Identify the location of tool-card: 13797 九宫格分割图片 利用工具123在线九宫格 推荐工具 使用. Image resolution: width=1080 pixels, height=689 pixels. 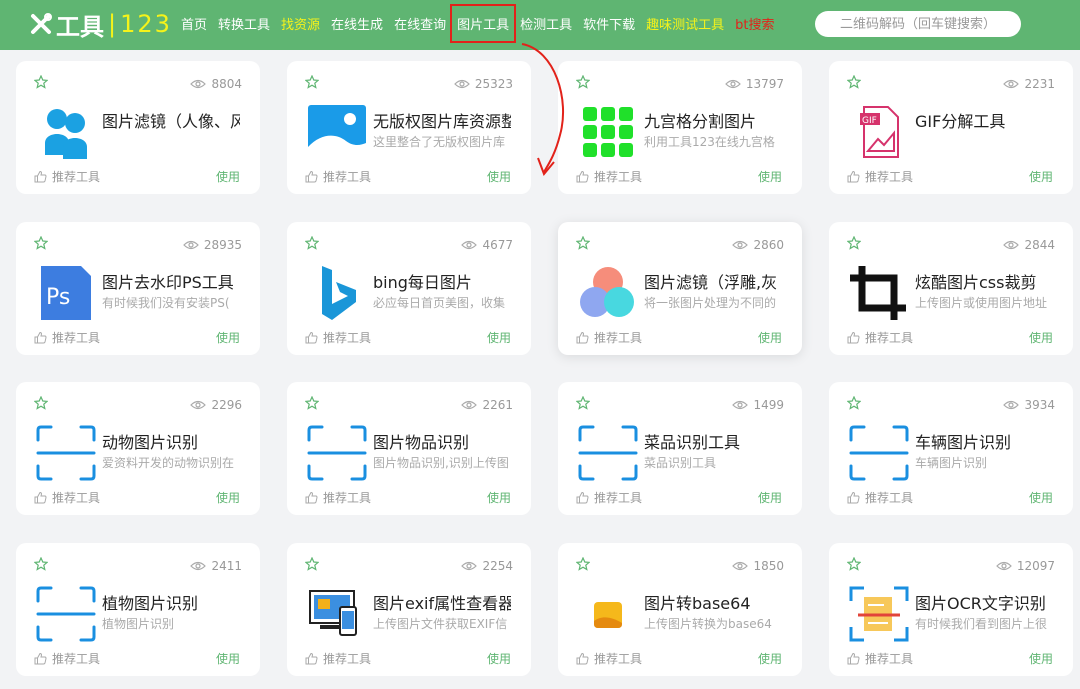
(680, 127).